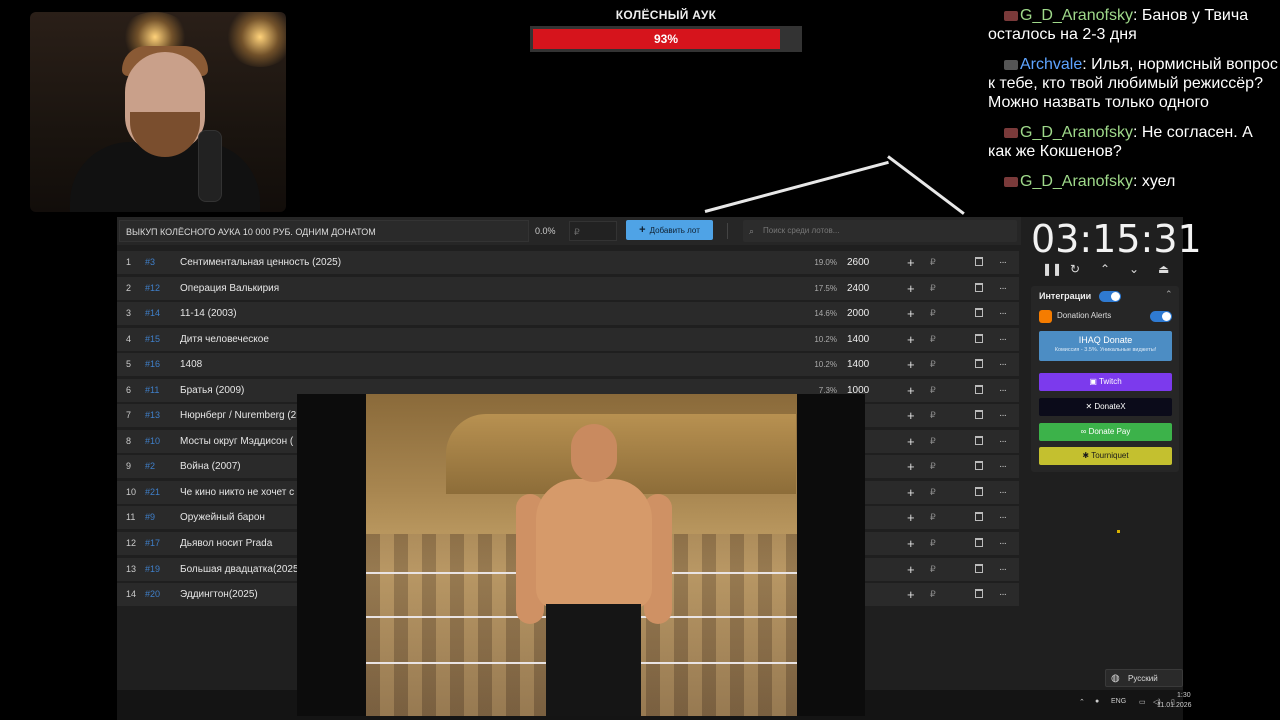  I want to click on lot-name: Мосты округ Мэддисон (, so click(236, 441).